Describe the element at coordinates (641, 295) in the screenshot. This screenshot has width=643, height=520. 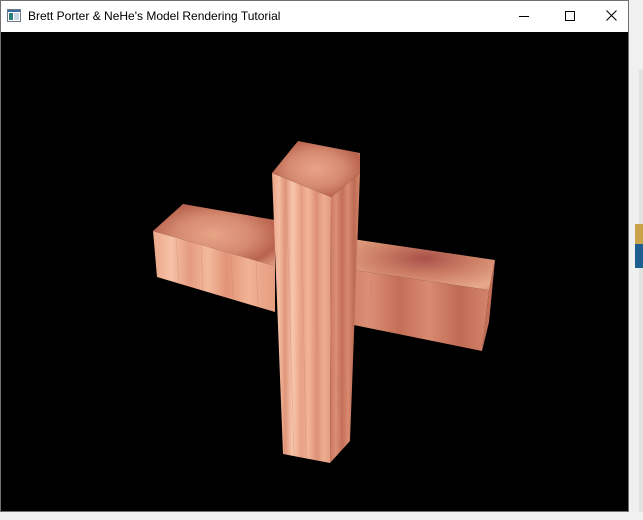
I see `background-divider` at that location.